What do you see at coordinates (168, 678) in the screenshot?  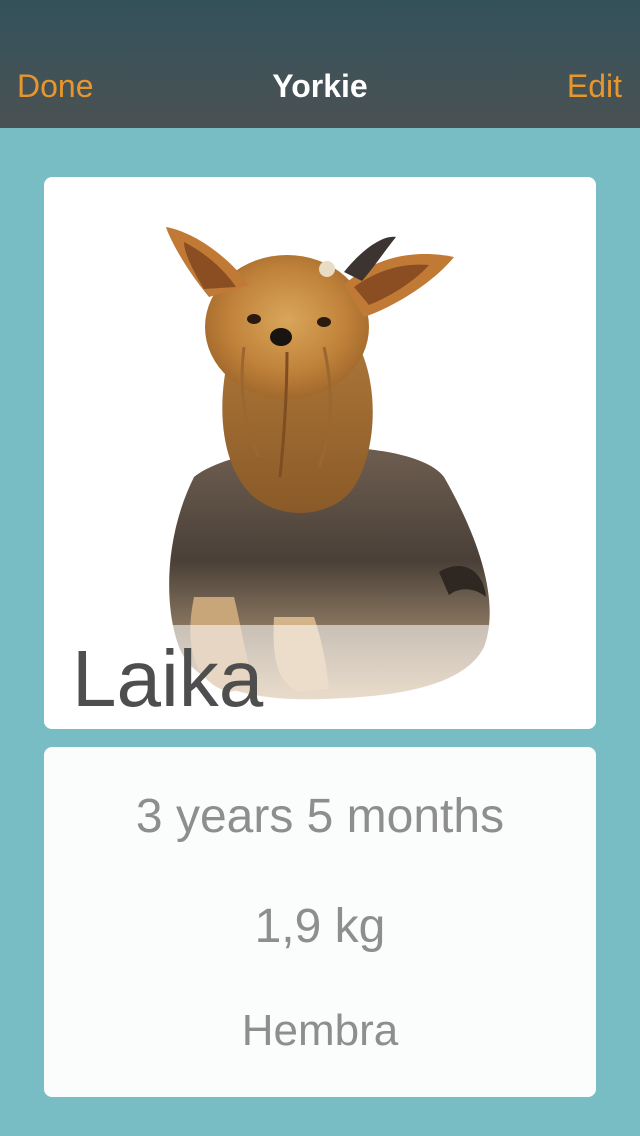 I see `pet-name: Laika` at bounding box center [168, 678].